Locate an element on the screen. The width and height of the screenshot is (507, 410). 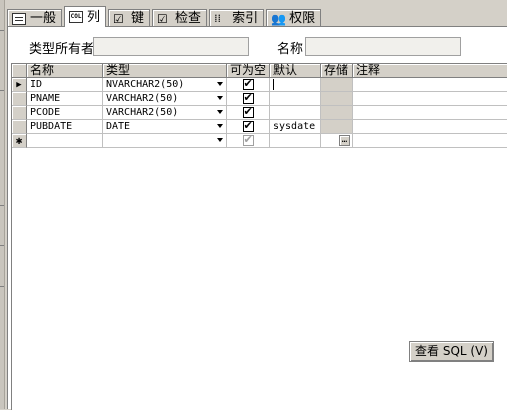
header-storage: 存储 is located at coordinates (337, 70).